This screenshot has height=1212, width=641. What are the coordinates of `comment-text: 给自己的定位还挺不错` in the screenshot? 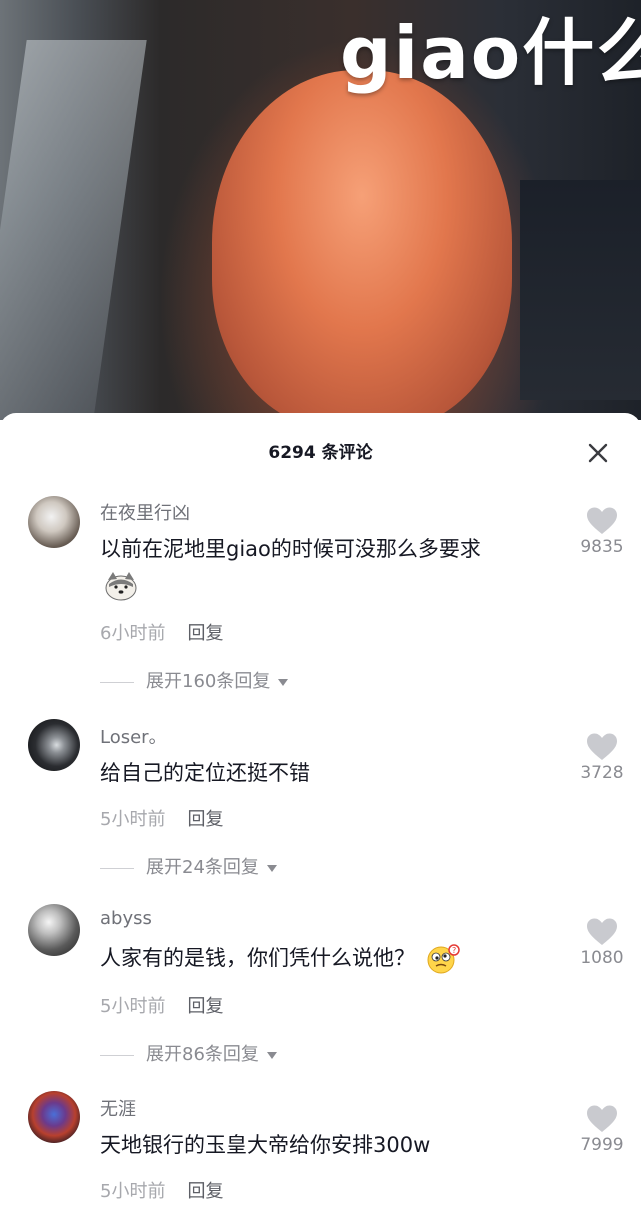 It's located at (325, 773).